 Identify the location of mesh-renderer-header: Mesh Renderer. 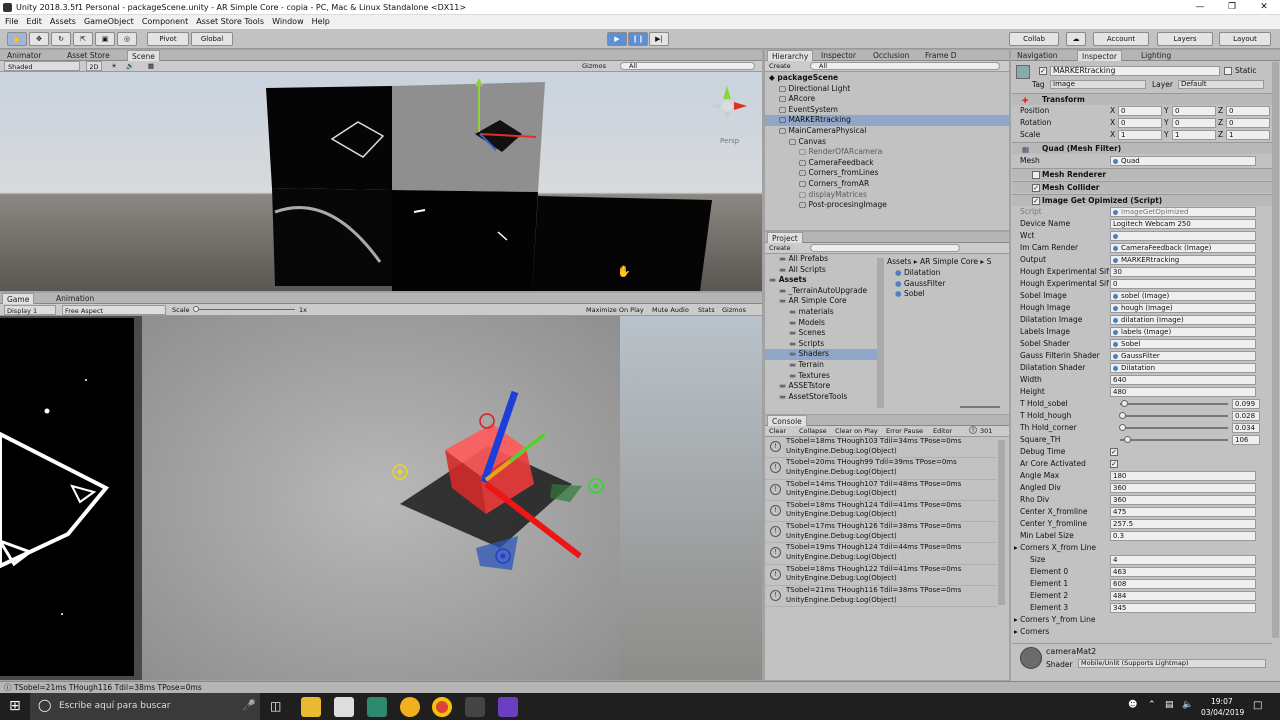
(1142, 174).